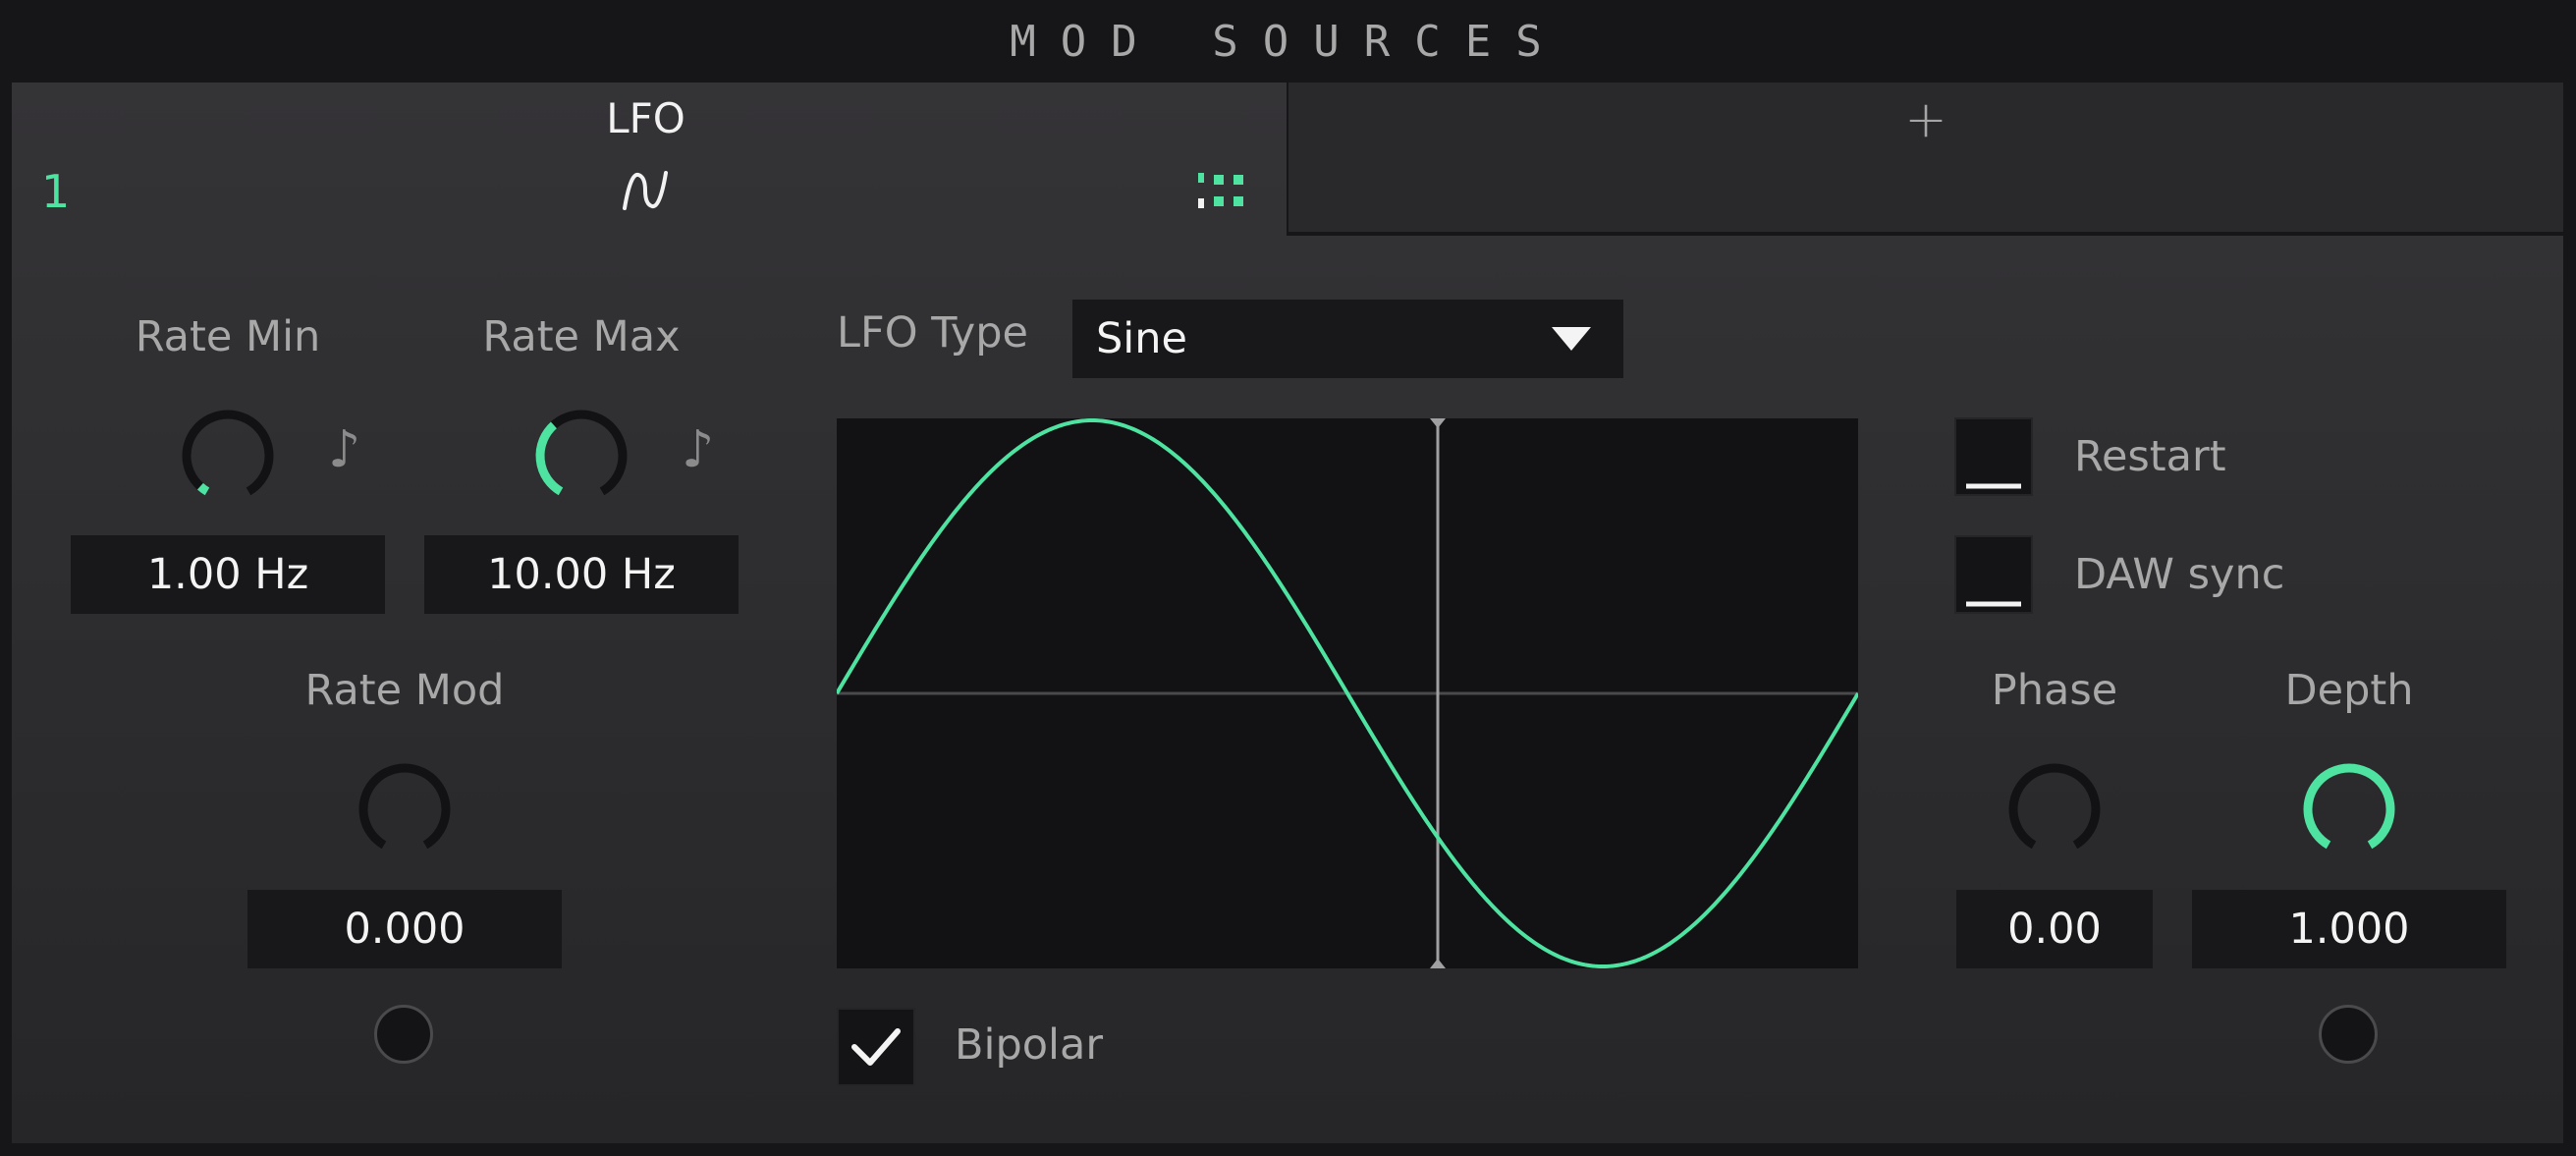  I want to click on checkmark-icon, so click(876, 1047).